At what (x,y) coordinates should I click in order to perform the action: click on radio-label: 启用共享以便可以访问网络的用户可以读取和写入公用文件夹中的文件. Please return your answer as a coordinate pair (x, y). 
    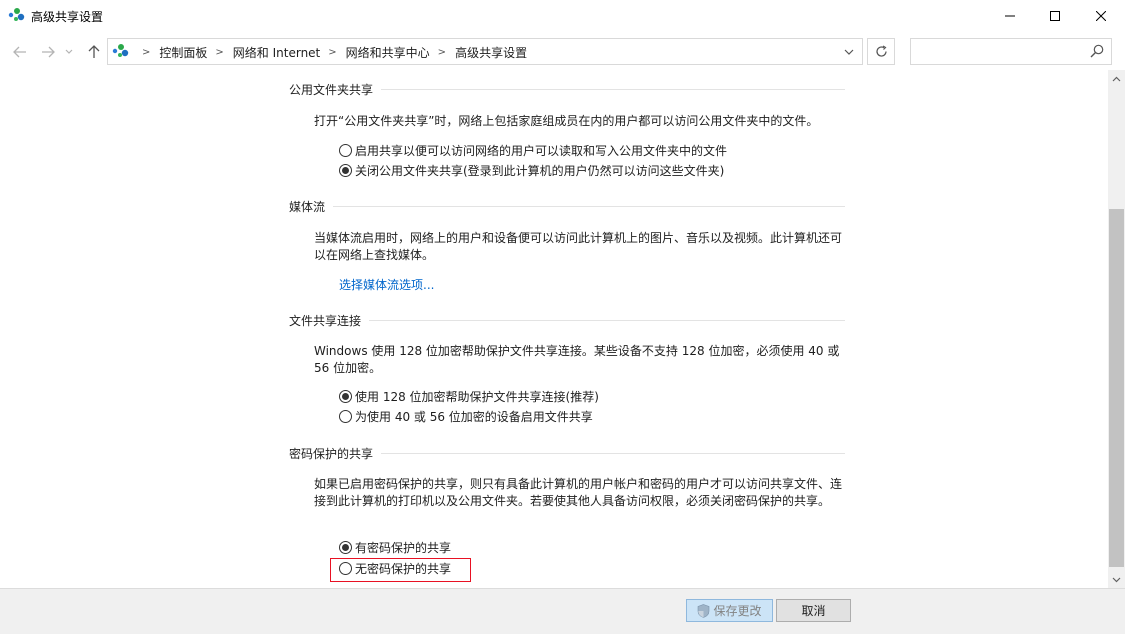
    Looking at the image, I should click on (541, 150).